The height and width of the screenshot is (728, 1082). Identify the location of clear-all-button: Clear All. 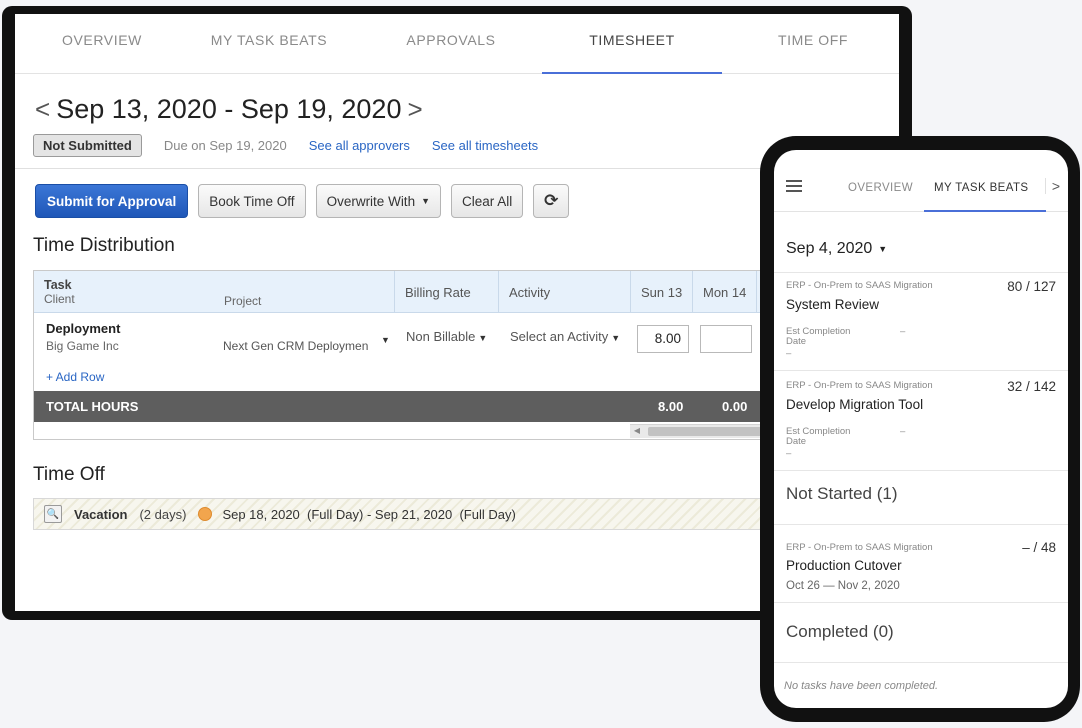
(487, 201).